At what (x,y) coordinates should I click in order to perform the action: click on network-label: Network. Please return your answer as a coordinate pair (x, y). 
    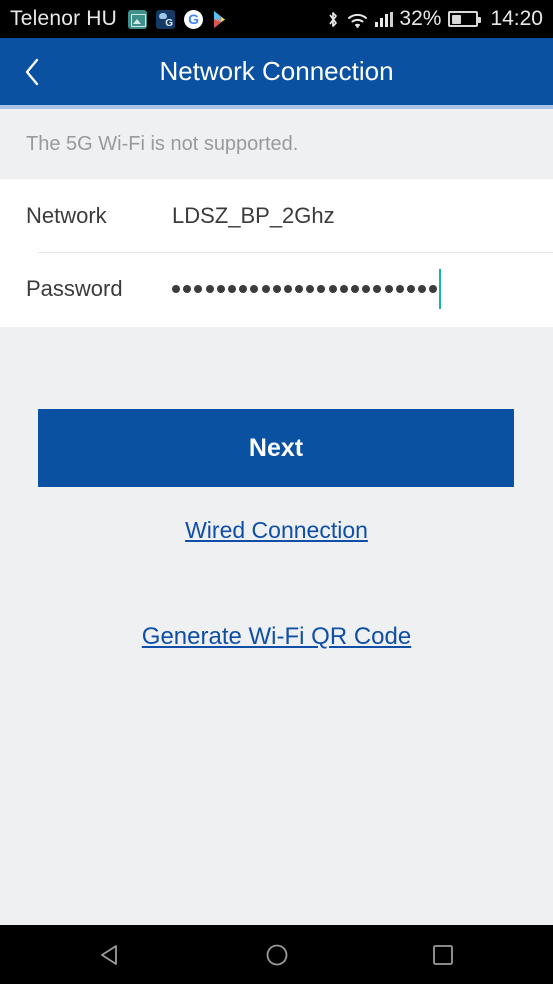
    Looking at the image, I should click on (66, 215).